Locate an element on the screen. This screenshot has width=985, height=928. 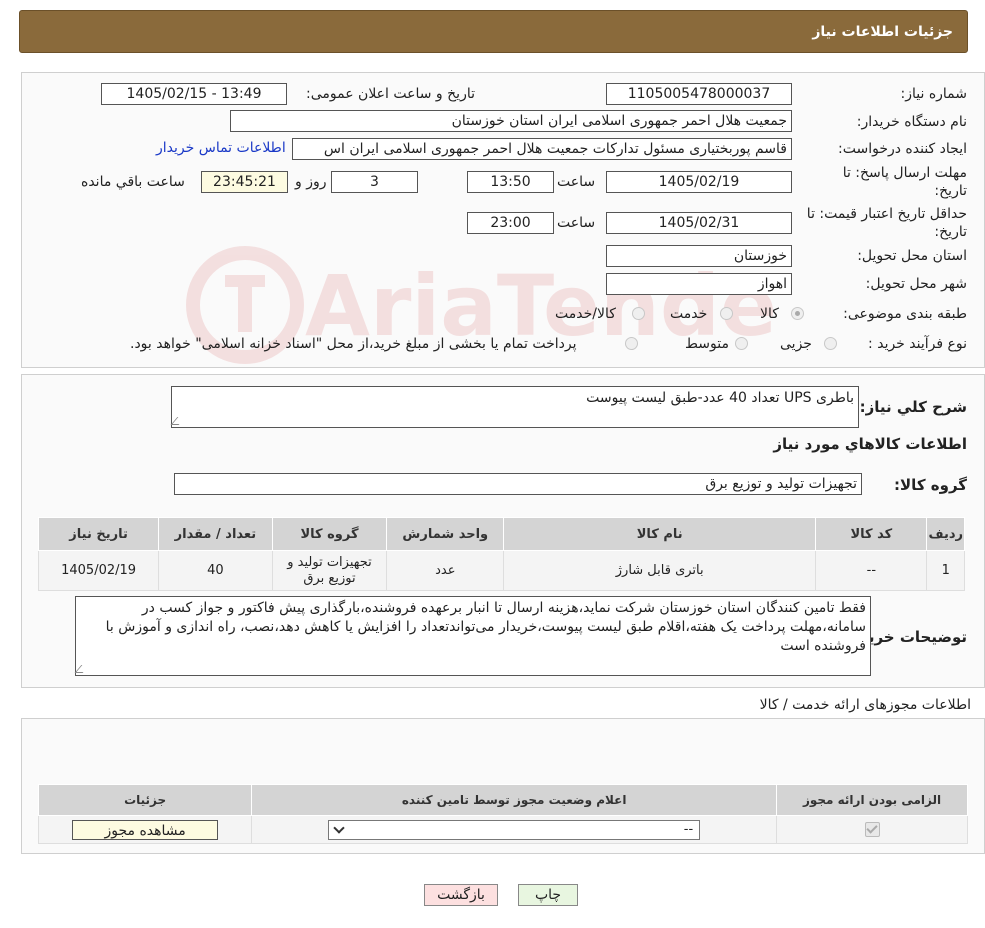
cell-qty: 40 is located at coordinates (215, 570).